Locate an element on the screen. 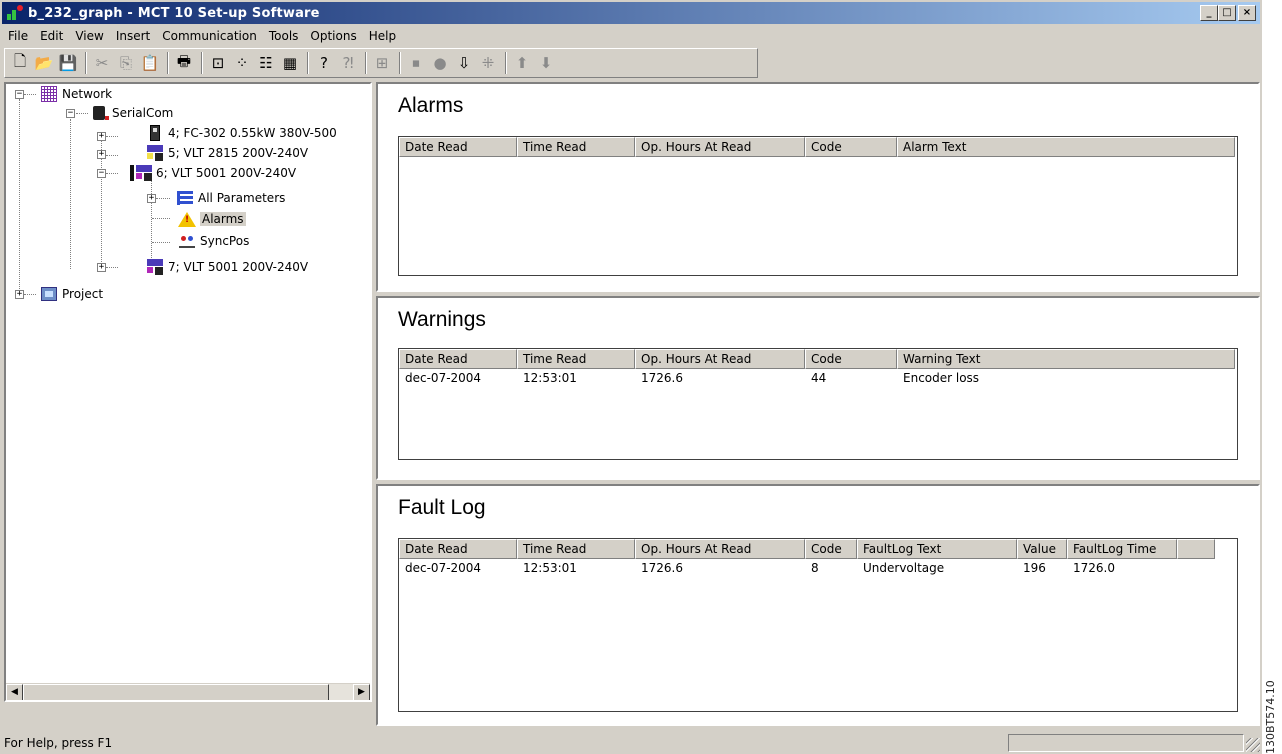 The width and height of the screenshot is (1282, 754). syncpos-icon is located at coordinates (187, 241).